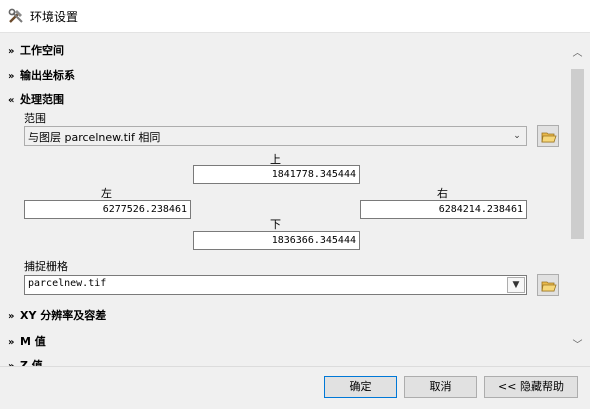  What do you see at coordinates (54, 17) in the screenshot?
I see `window-title: 环境设置` at bounding box center [54, 17].